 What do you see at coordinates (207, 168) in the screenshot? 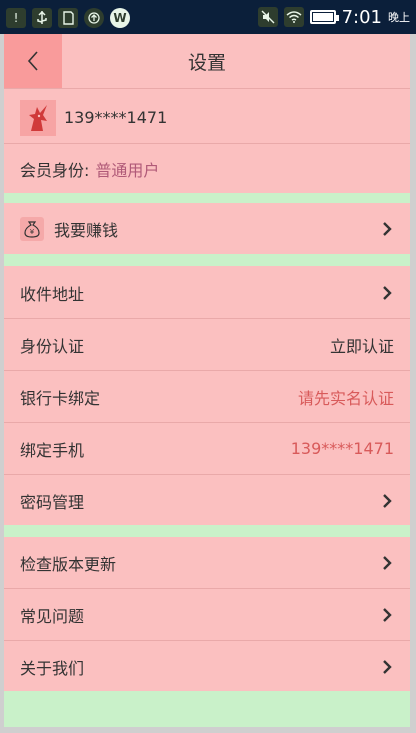
I see `member-row: 会员身份: 普通用户` at bounding box center [207, 168].